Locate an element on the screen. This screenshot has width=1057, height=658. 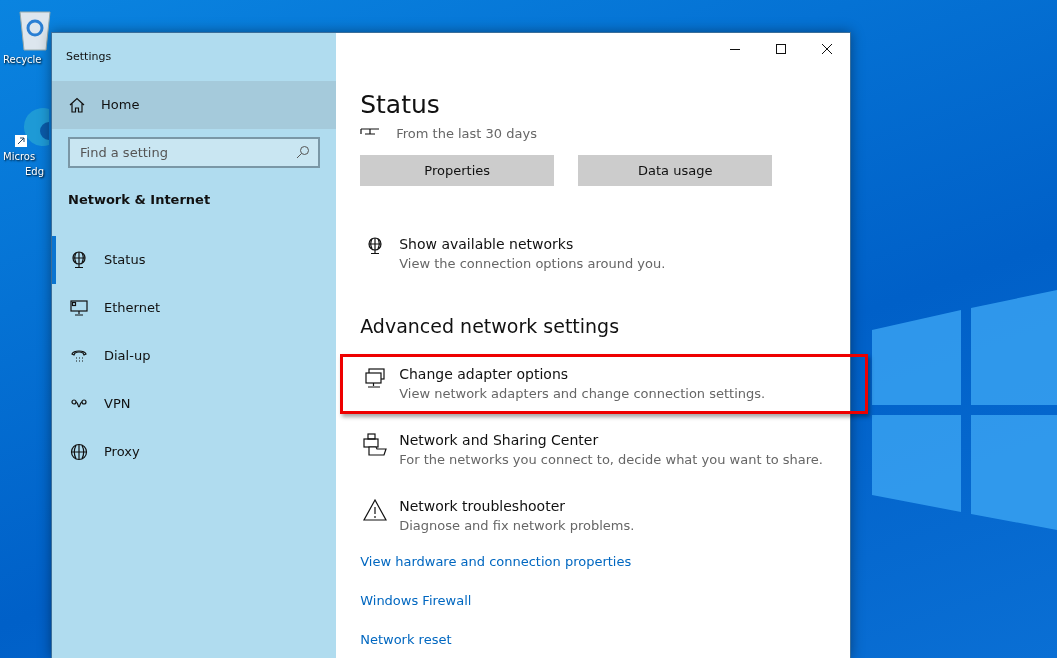
home-icon is located at coordinates (77, 105).